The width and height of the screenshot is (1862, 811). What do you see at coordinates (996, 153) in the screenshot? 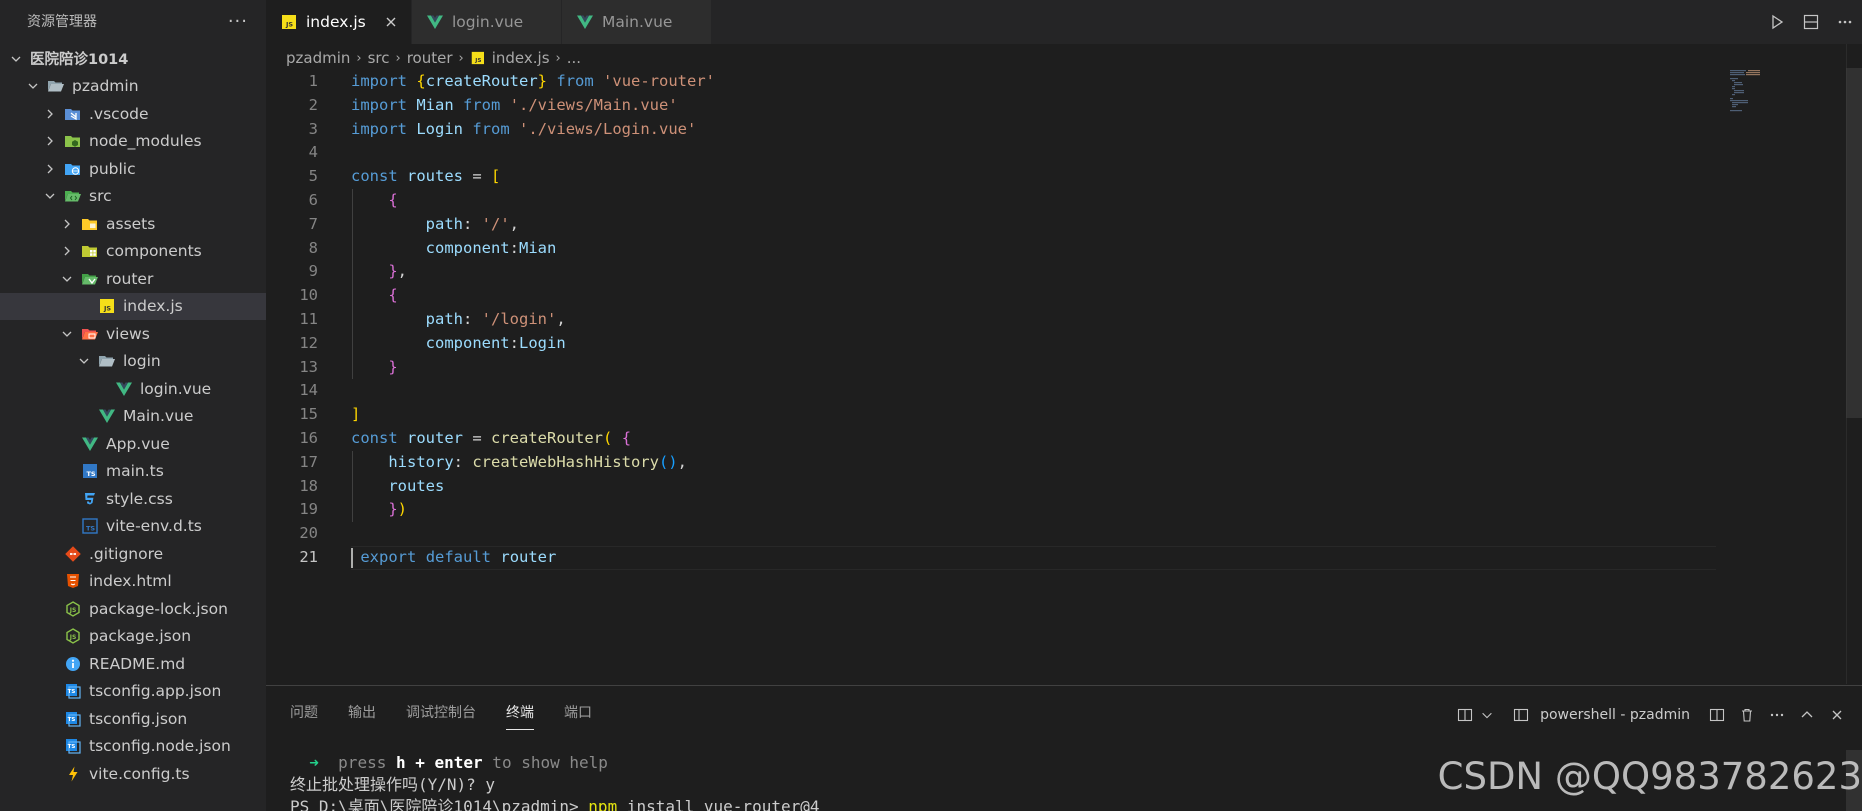
I see `code-line: 4` at bounding box center [996, 153].